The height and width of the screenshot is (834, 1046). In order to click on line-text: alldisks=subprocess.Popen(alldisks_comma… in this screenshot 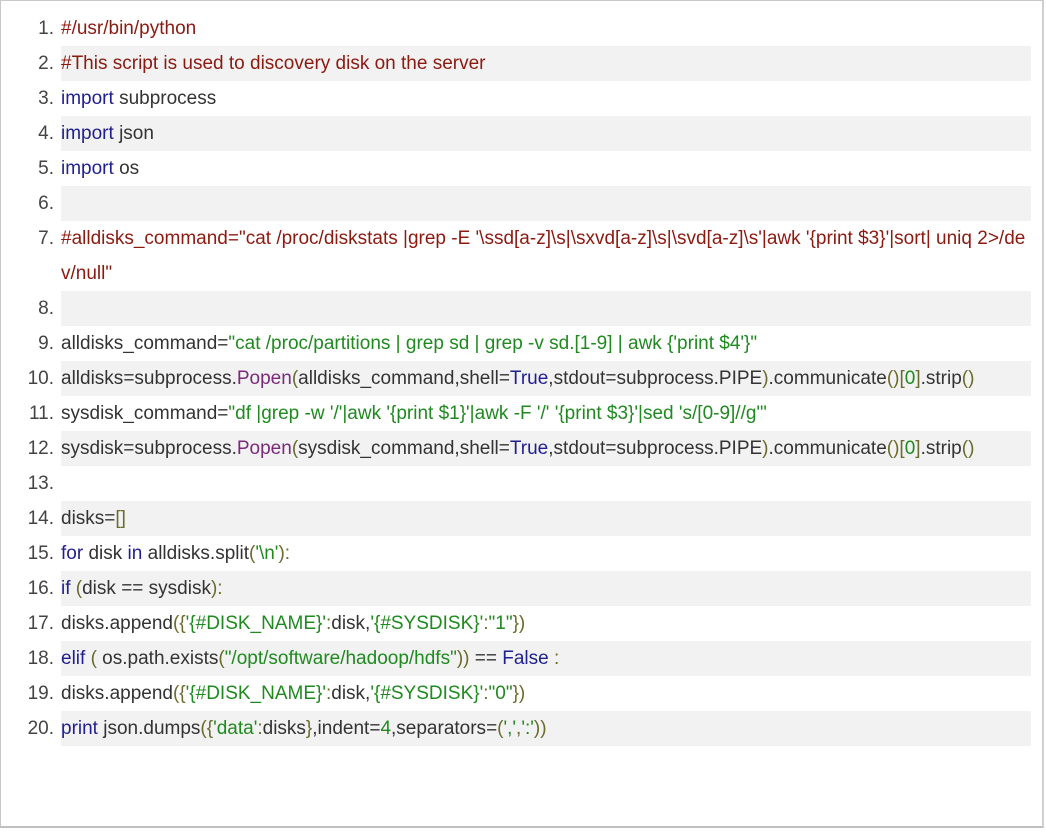, I will do `click(546, 378)`.